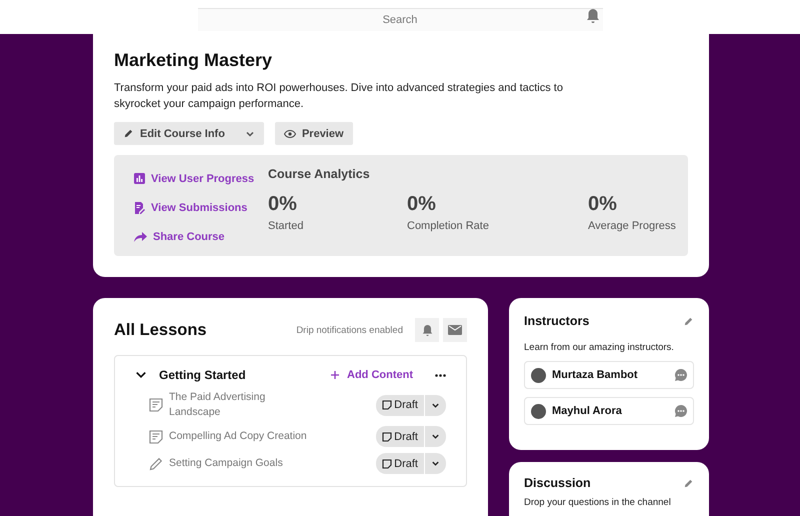 The height and width of the screenshot is (516, 800). I want to click on course-link: Share Course, so click(201, 236).